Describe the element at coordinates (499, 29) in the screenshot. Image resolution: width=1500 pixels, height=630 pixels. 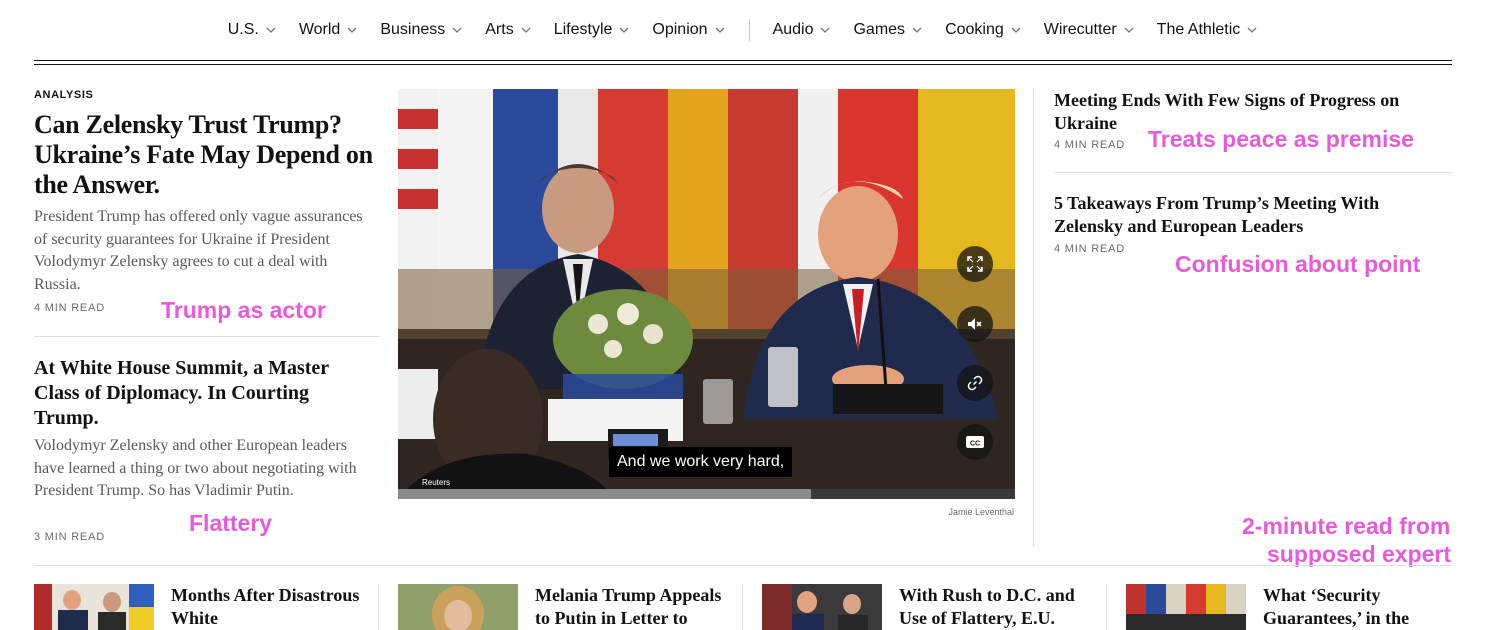
I see `nav-label: Arts` at that location.